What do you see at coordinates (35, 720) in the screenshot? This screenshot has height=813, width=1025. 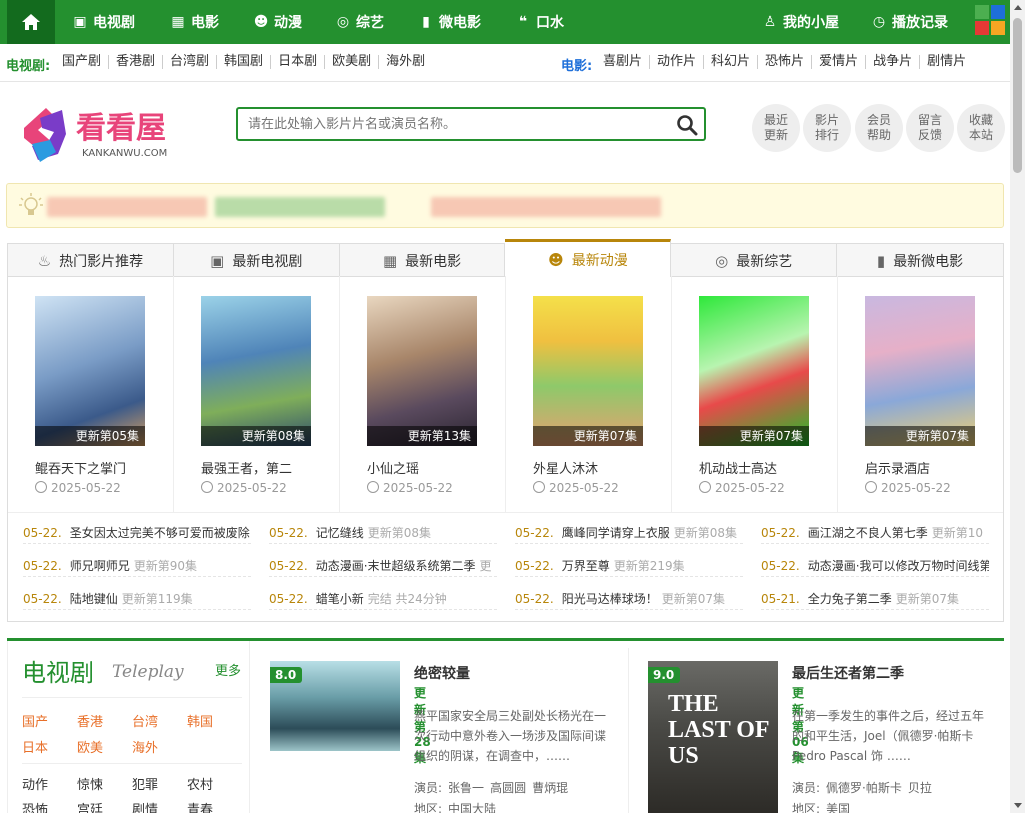 I see `region-link: 国产` at bounding box center [35, 720].